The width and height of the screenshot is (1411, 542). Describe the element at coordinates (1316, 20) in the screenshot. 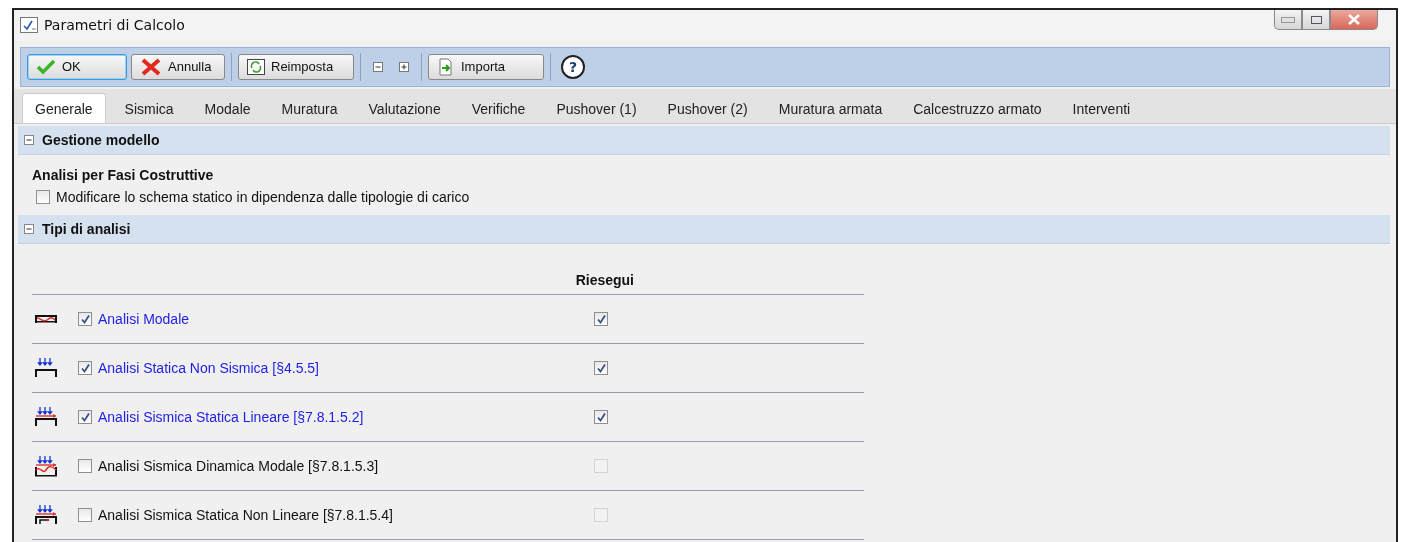

I see `maximize-button` at that location.